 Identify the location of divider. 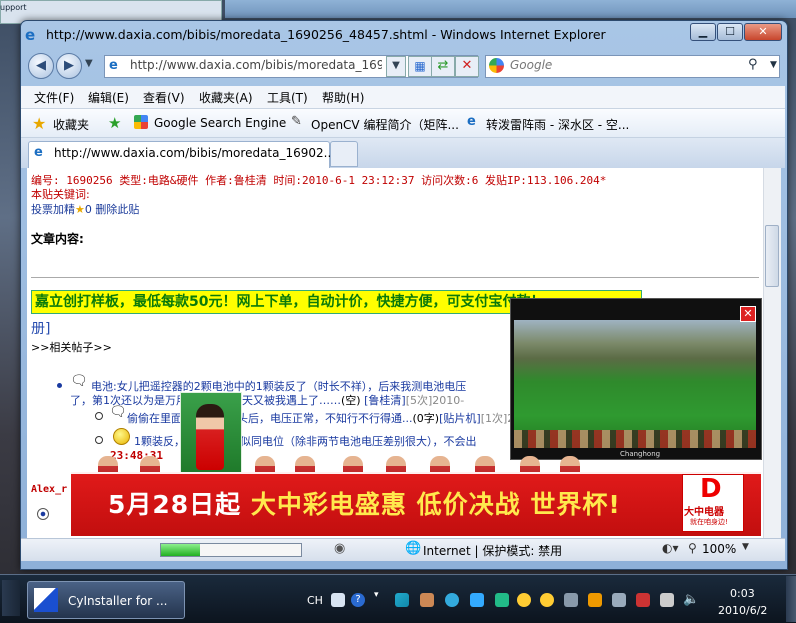
(395, 277).